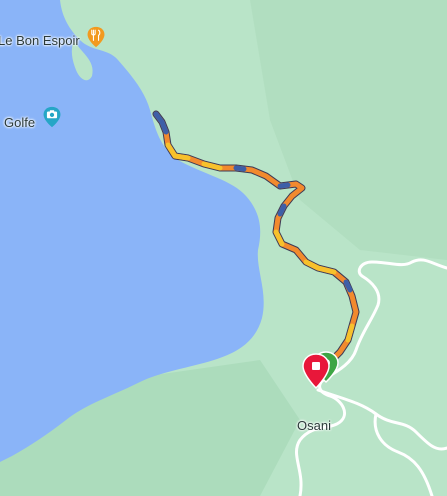 The height and width of the screenshot is (496, 447). Describe the element at coordinates (40, 40) in the screenshot. I see `place-label-le-bon-espoir: Le Bon Espoir` at that location.